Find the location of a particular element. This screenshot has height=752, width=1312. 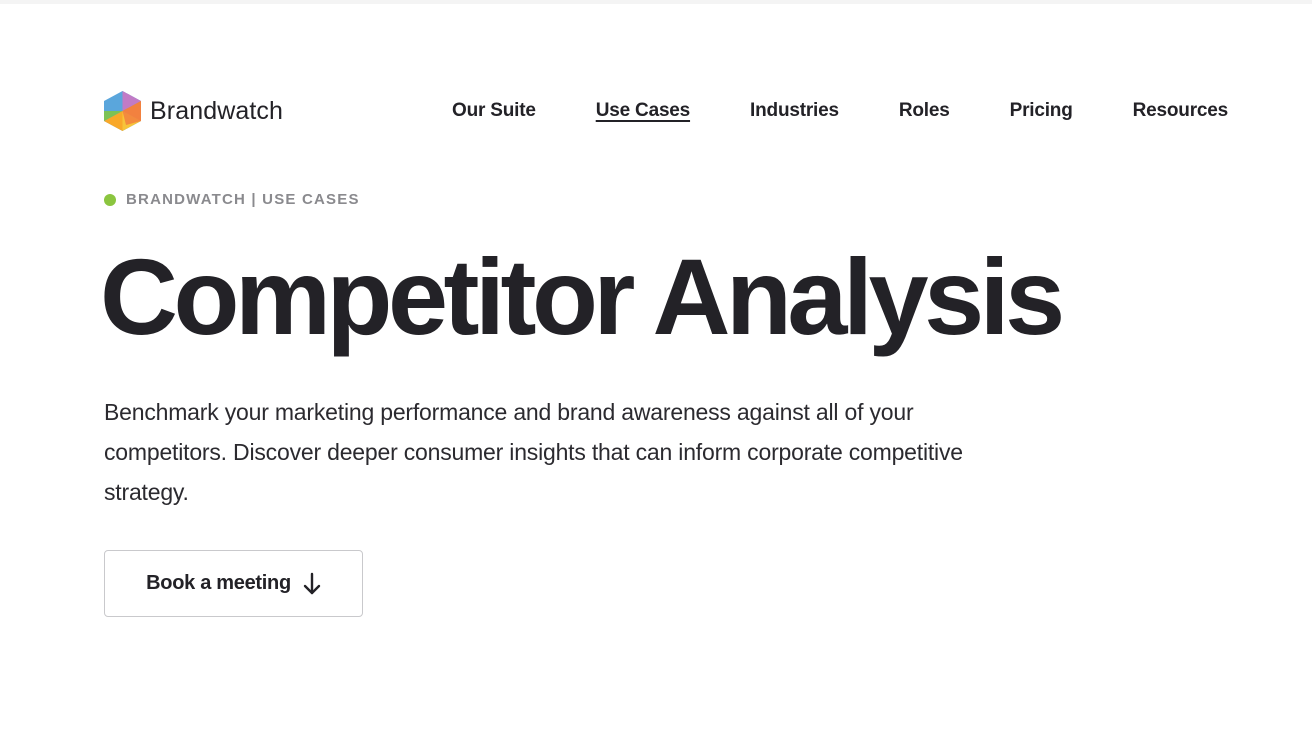

book-a-meeting-label: Book a meeting is located at coordinates (218, 583).